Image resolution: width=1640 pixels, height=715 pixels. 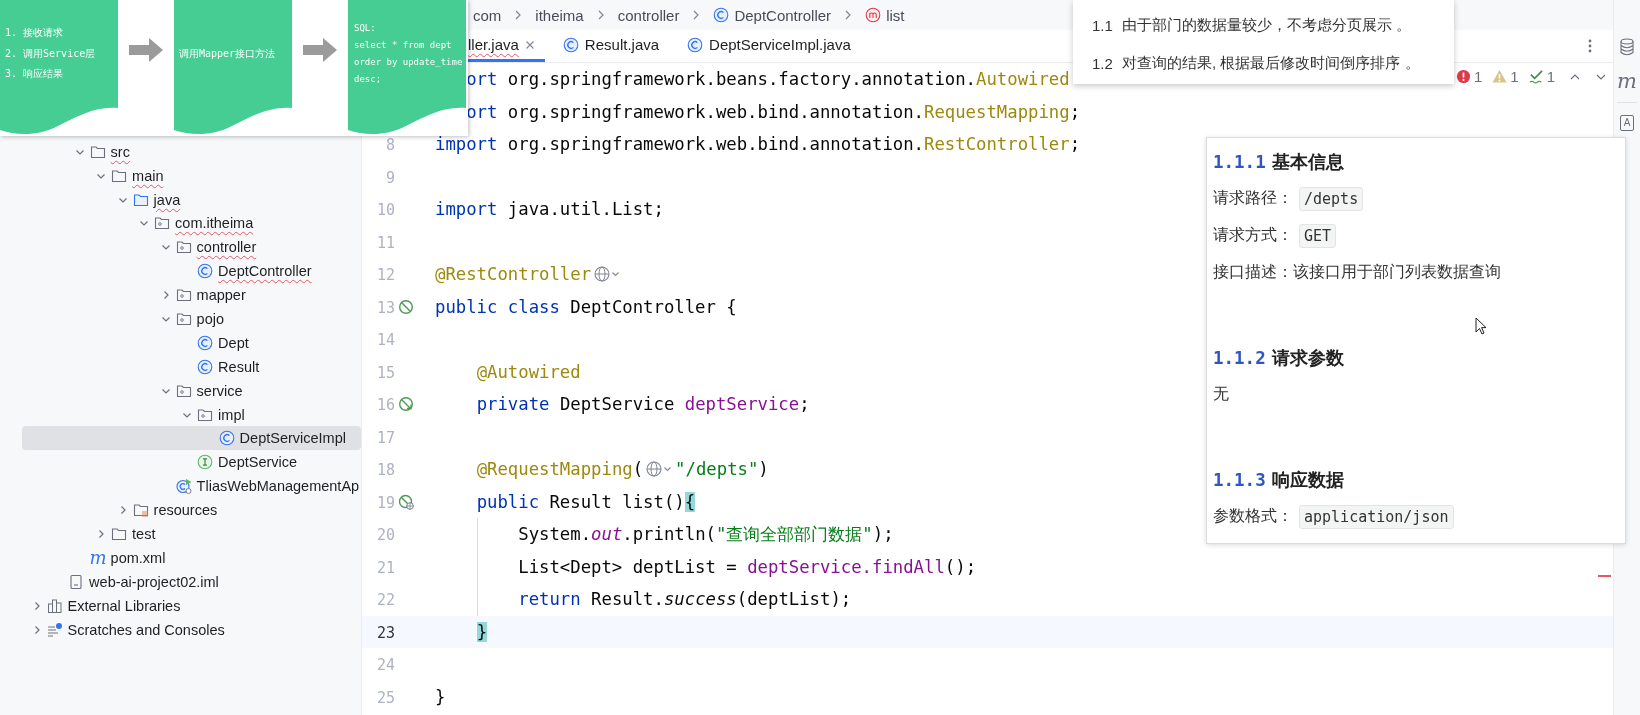 What do you see at coordinates (1103, 63) in the screenshot?
I see `note-number: 1.2` at bounding box center [1103, 63].